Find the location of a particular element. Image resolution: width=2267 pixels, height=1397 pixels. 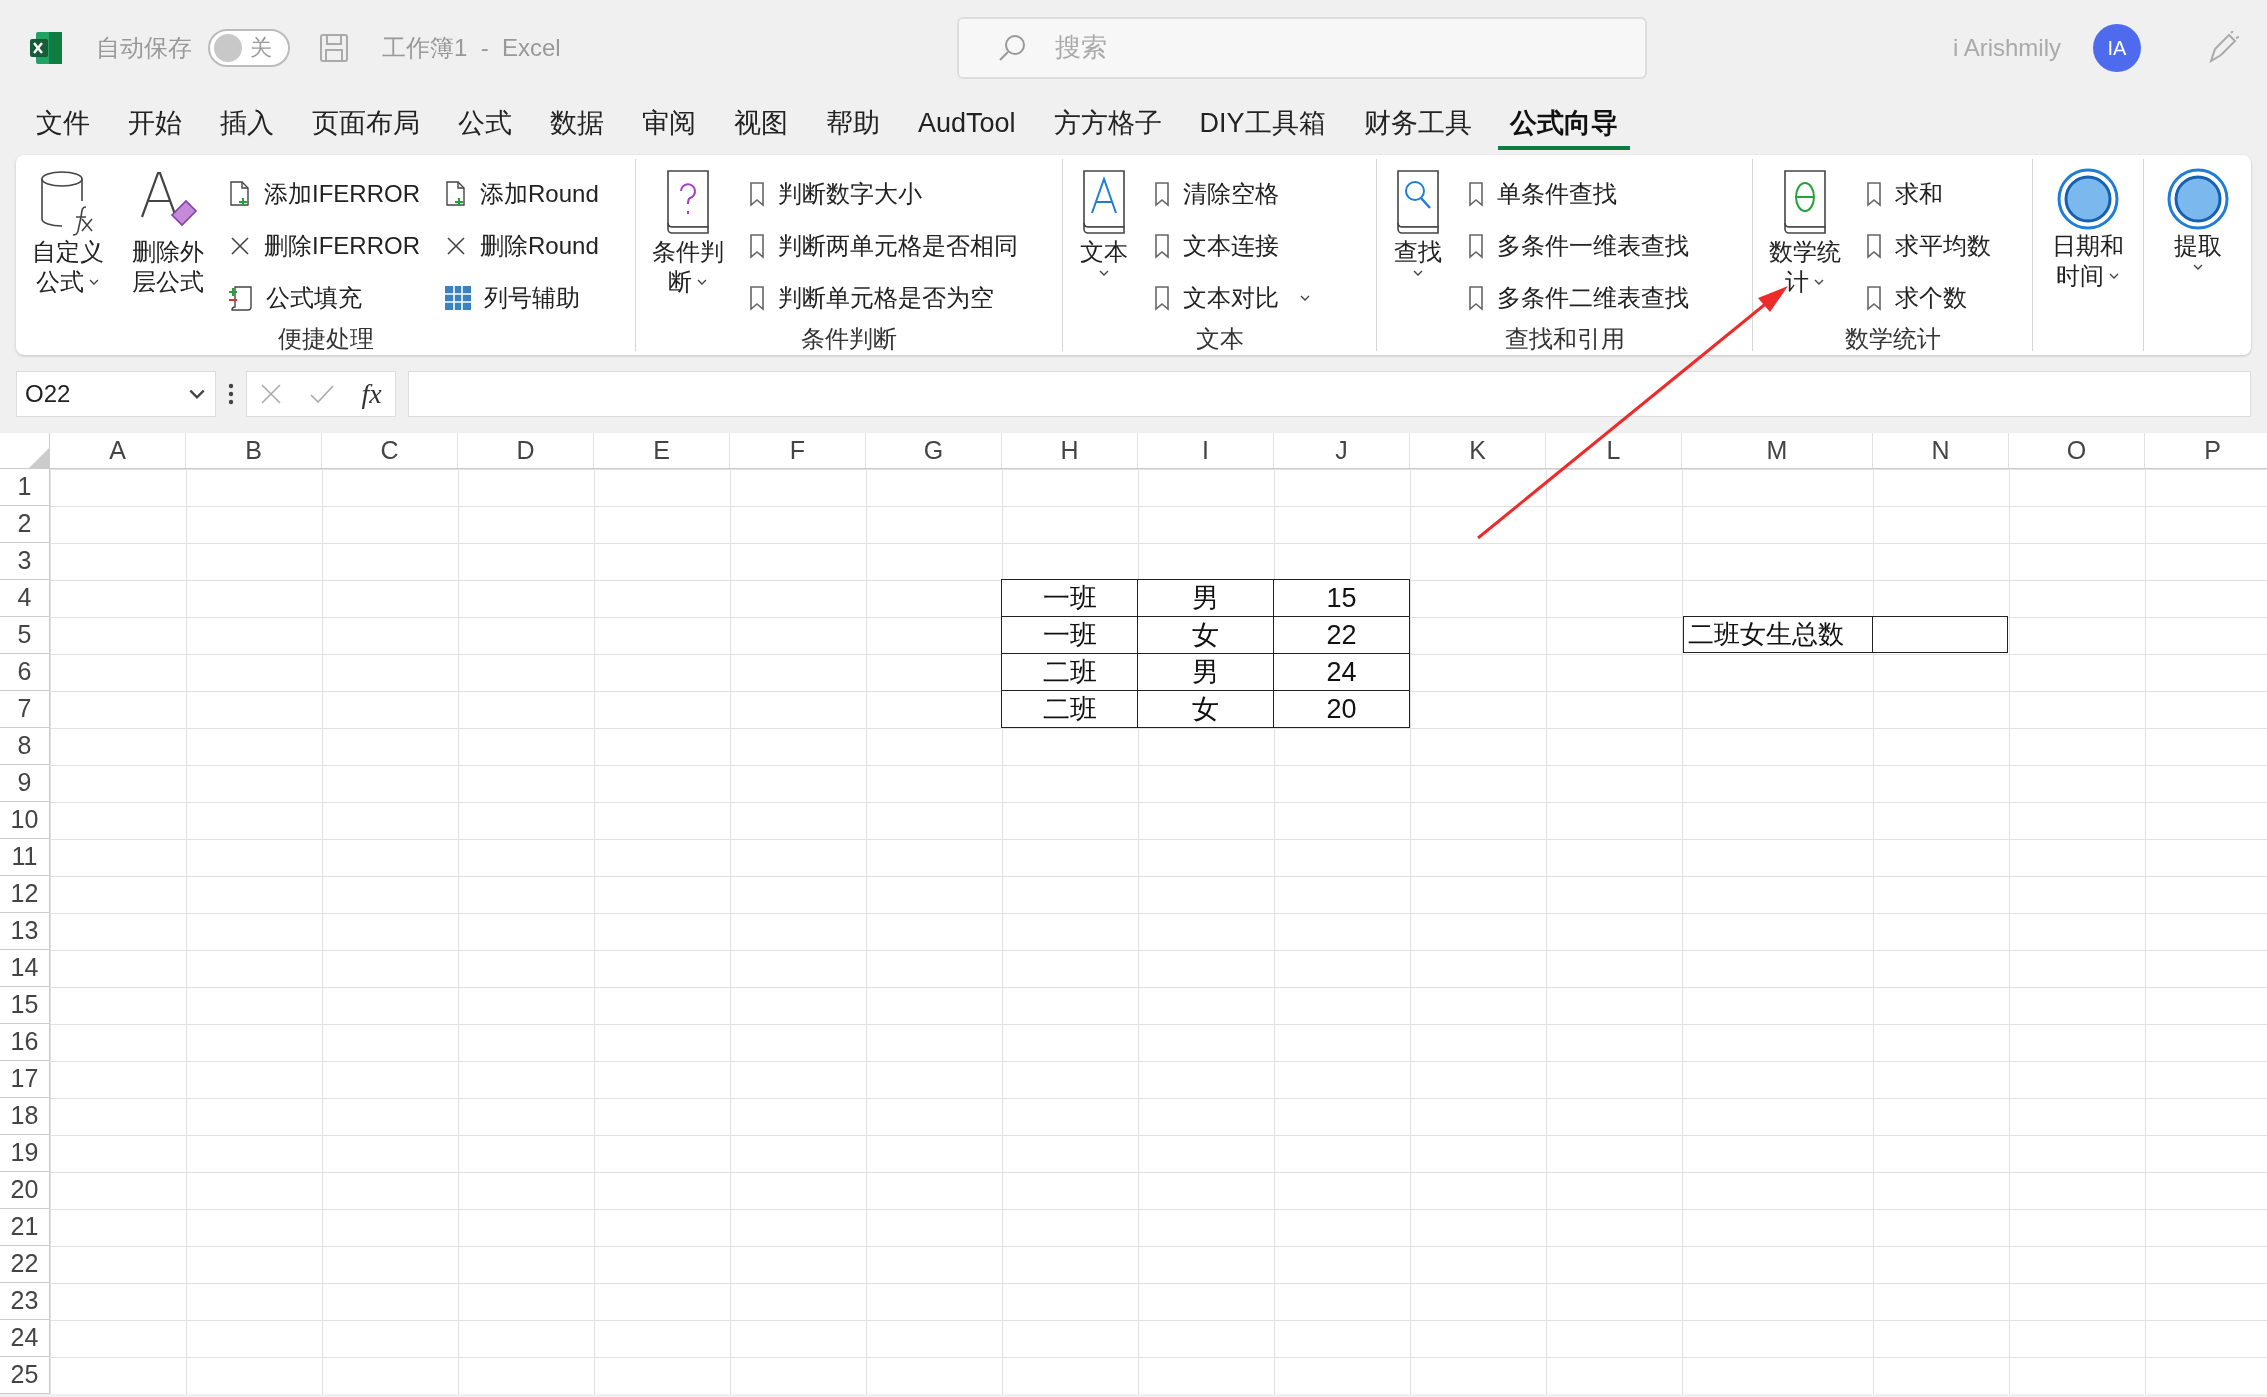

ribbon-item: 判断单元格是否为空 is located at coordinates (883, 298).